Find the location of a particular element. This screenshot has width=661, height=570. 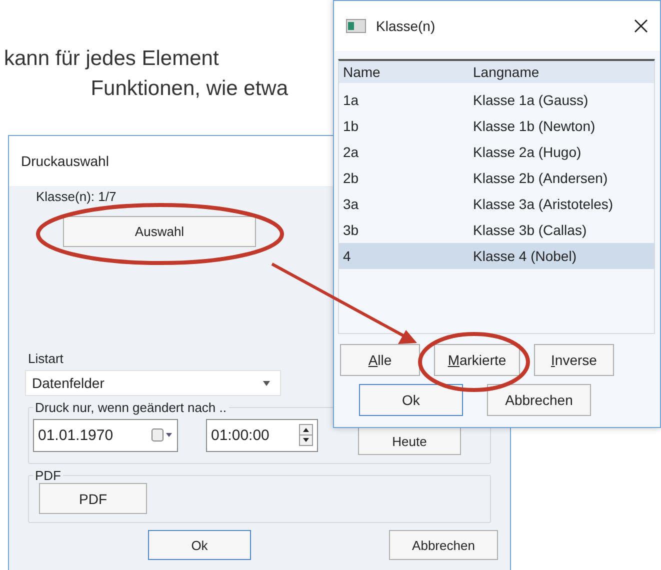

group-label: PDF is located at coordinates (48, 475).